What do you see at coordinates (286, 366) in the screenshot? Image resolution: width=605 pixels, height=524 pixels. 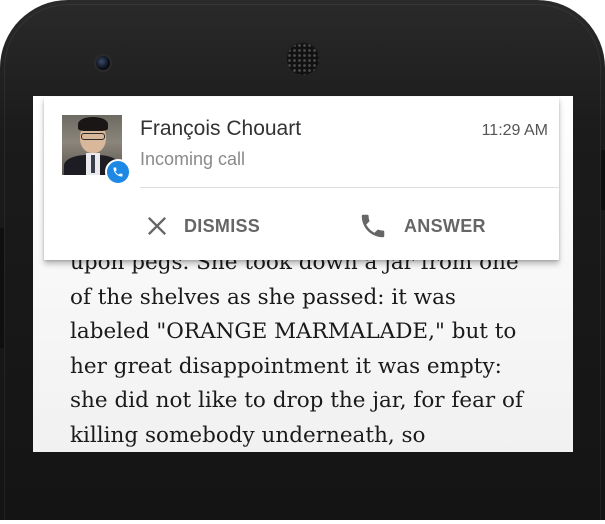 I see `text-line: her great disappointment it was empty:` at bounding box center [286, 366].